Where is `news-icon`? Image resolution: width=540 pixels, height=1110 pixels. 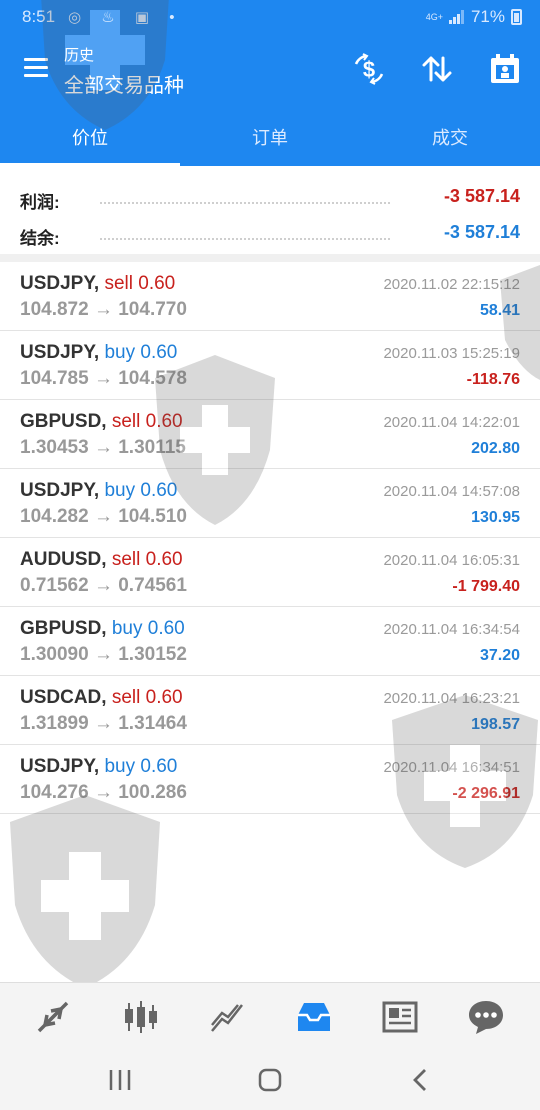 news-icon is located at coordinates (400, 1017).